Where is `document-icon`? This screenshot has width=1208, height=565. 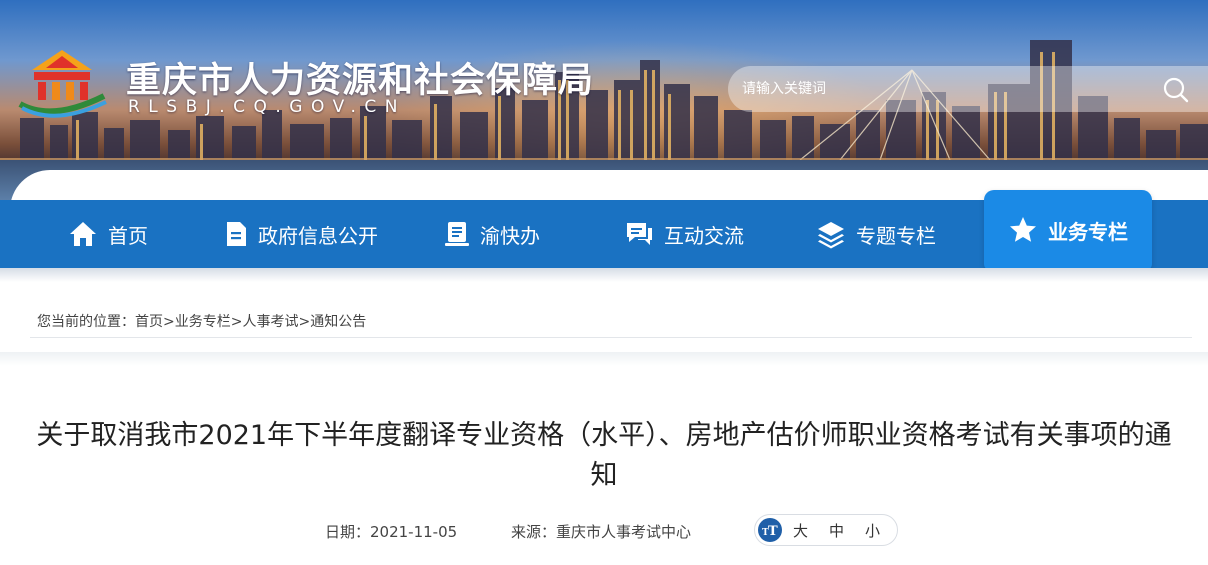 document-icon is located at coordinates (236, 234).